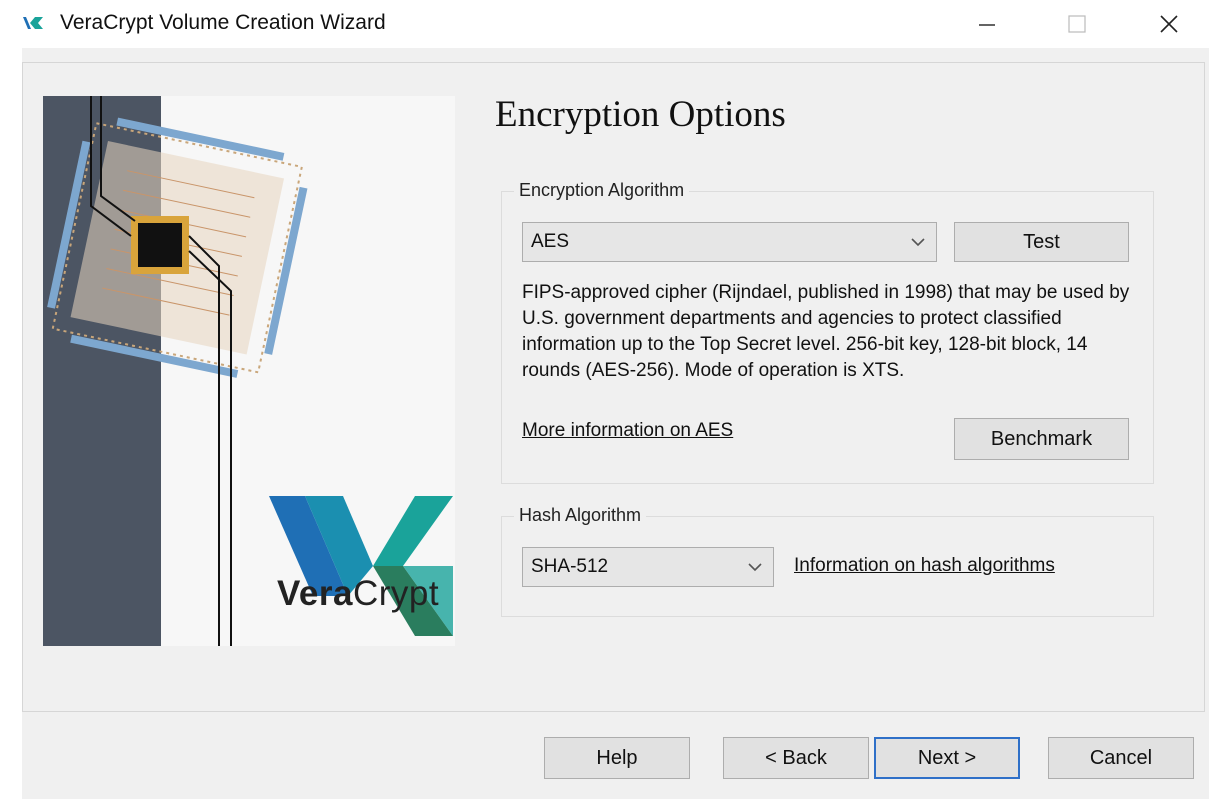  I want to click on hash-algorithm-value: SHA-512, so click(570, 566).